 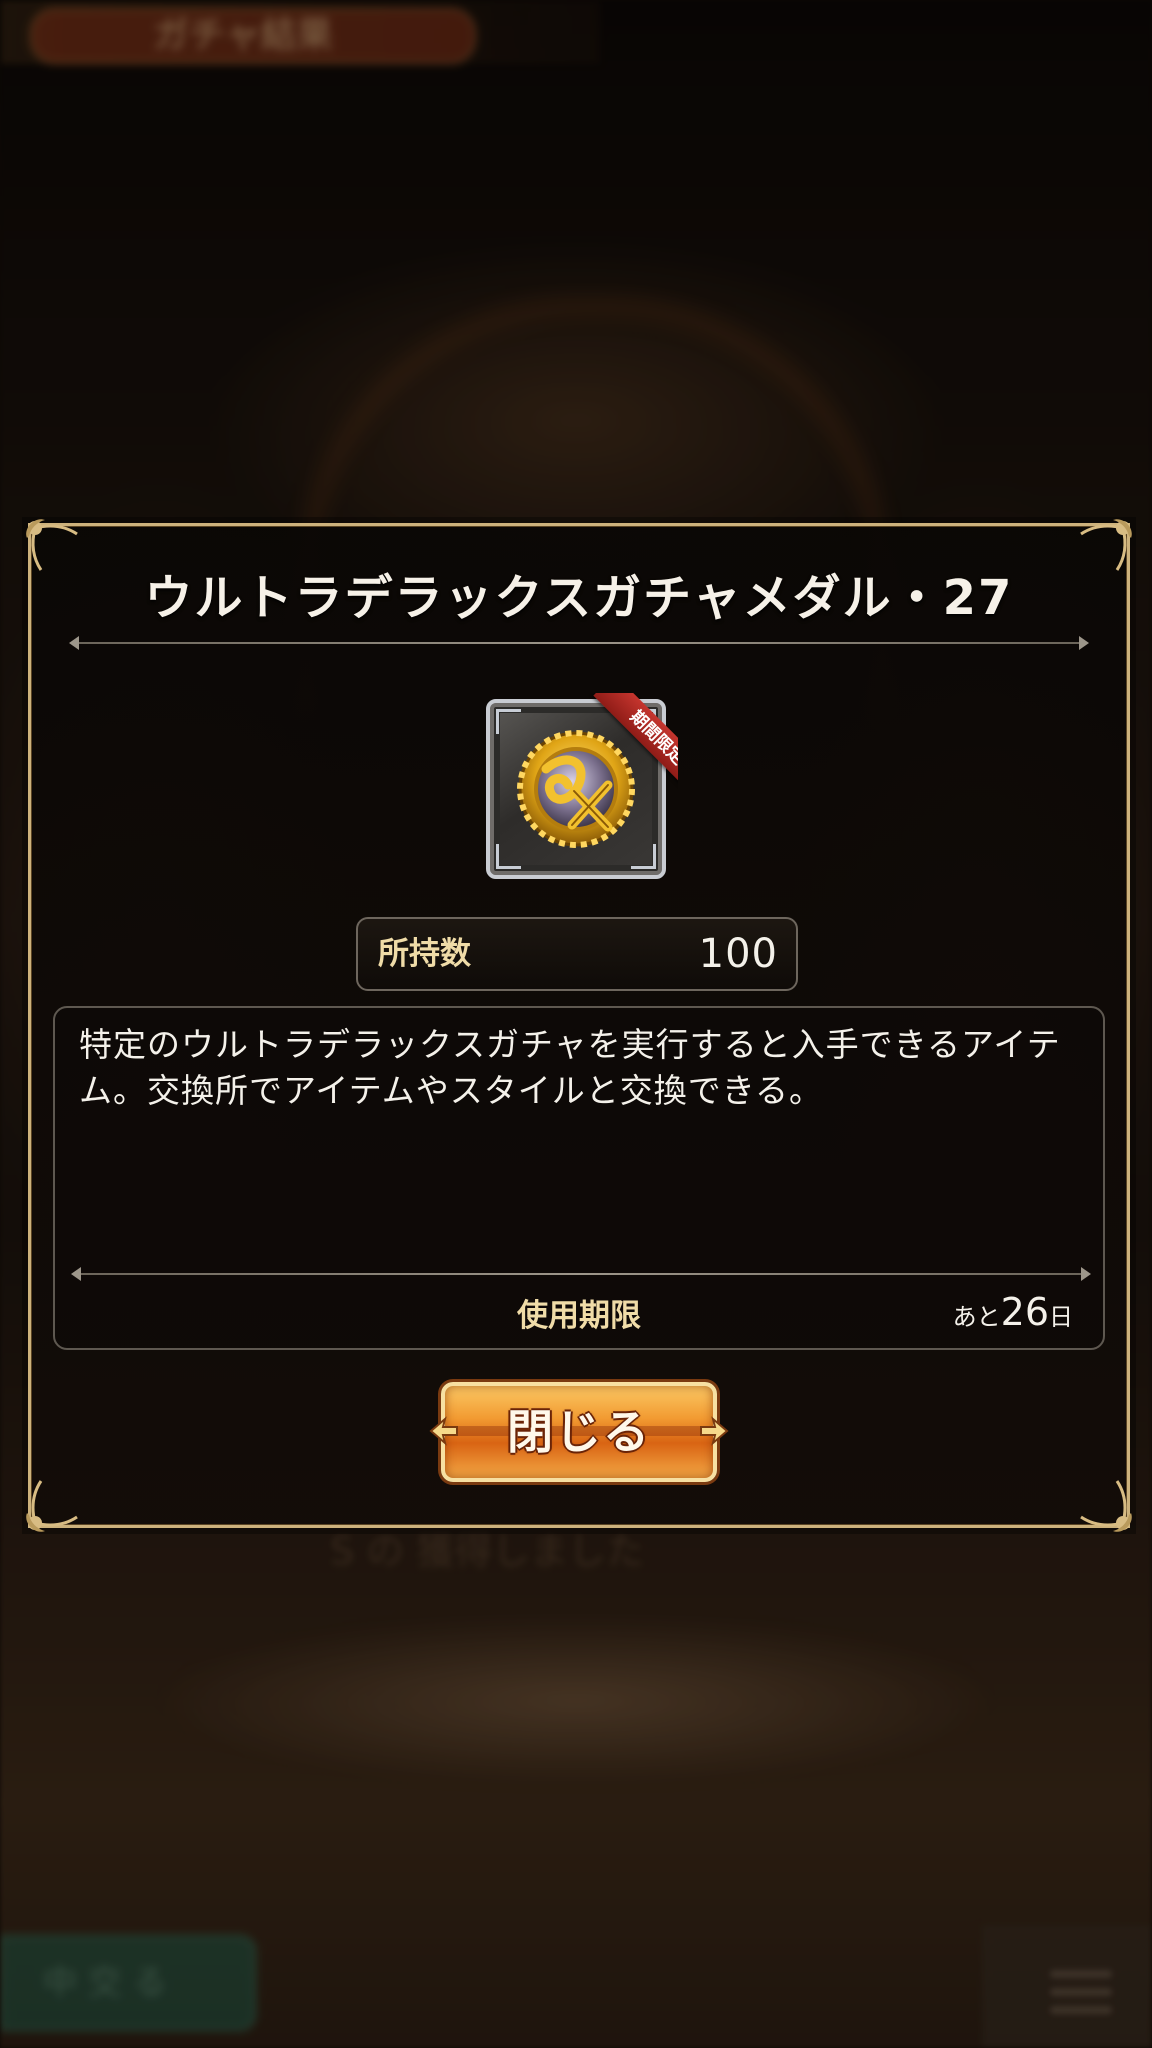 What do you see at coordinates (581, 1274) in the screenshot?
I see `description-divider` at bounding box center [581, 1274].